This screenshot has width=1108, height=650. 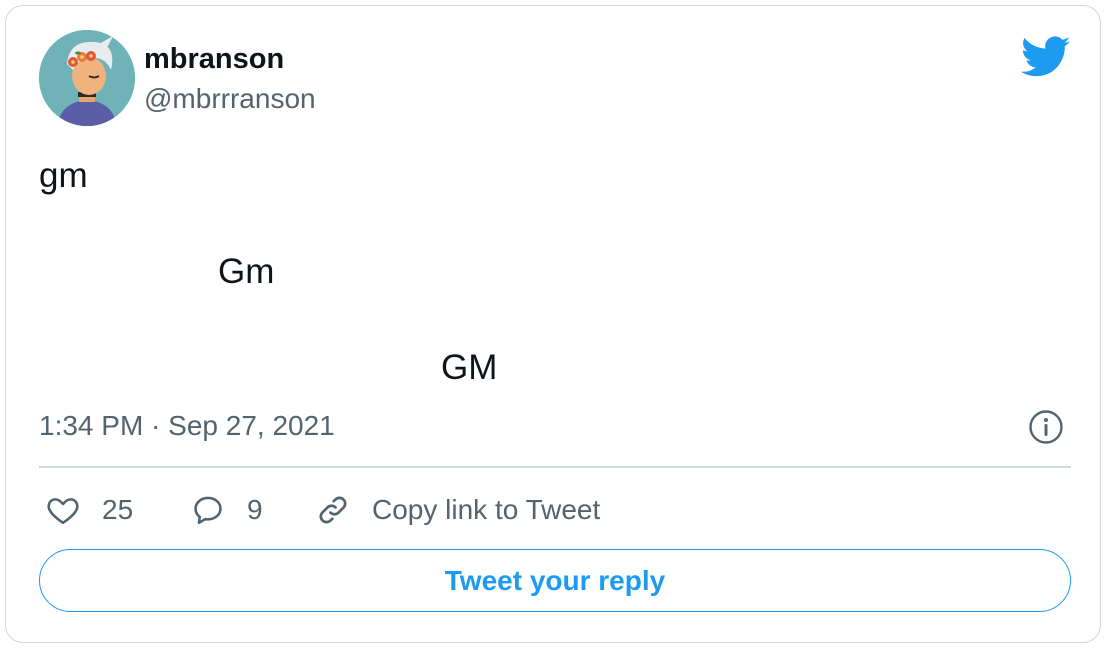 What do you see at coordinates (208, 510) in the screenshot?
I see `speech-bubble-icon` at bounding box center [208, 510].